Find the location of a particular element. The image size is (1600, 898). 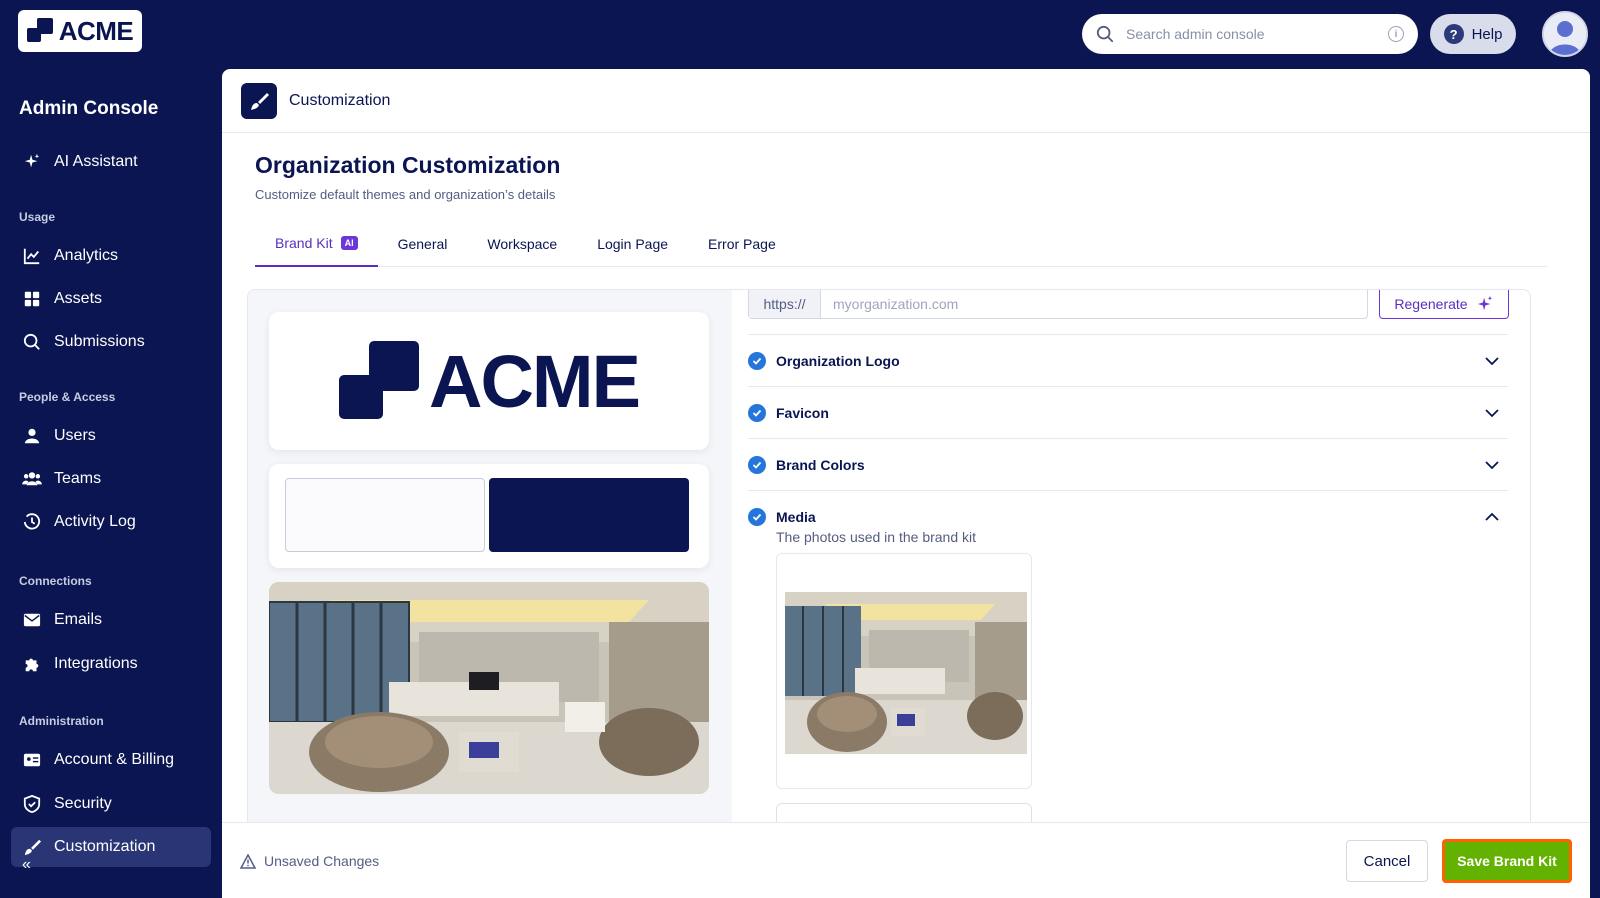

shield-icon is located at coordinates (32, 804).